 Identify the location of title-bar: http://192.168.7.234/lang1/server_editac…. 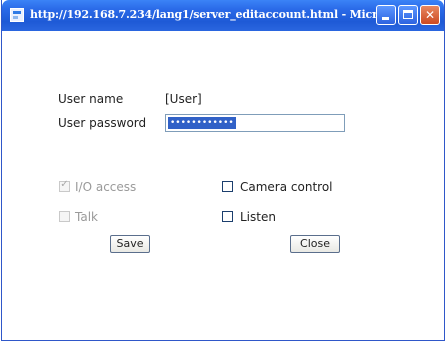
(223, 15).